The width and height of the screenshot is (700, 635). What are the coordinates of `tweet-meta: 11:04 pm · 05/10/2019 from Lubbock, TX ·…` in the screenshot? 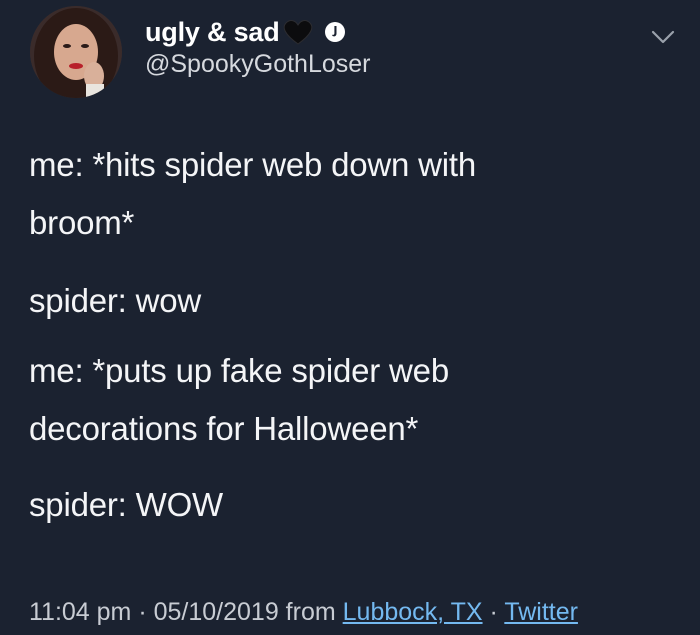 It's located at (303, 612).